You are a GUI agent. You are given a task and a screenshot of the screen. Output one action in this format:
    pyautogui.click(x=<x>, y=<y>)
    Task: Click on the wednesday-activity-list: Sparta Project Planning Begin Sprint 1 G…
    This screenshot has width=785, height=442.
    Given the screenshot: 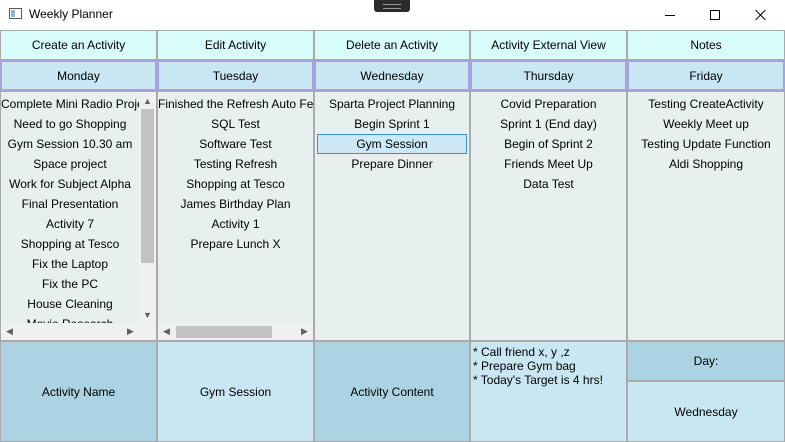 What is the action you would take?
    pyautogui.click(x=392, y=216)
    